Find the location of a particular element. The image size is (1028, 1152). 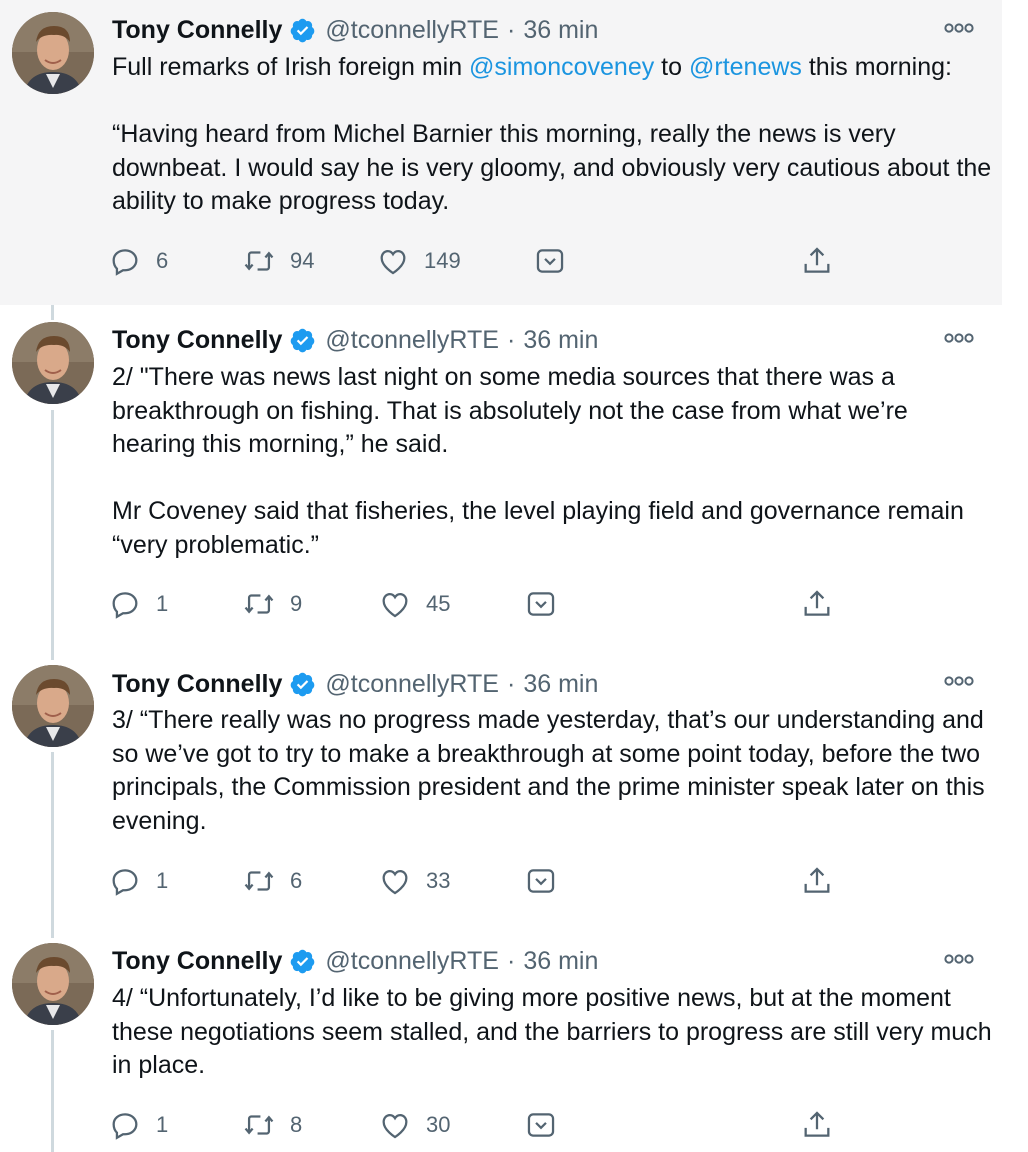

like-button: 33 is located at coordinates (414, 881).